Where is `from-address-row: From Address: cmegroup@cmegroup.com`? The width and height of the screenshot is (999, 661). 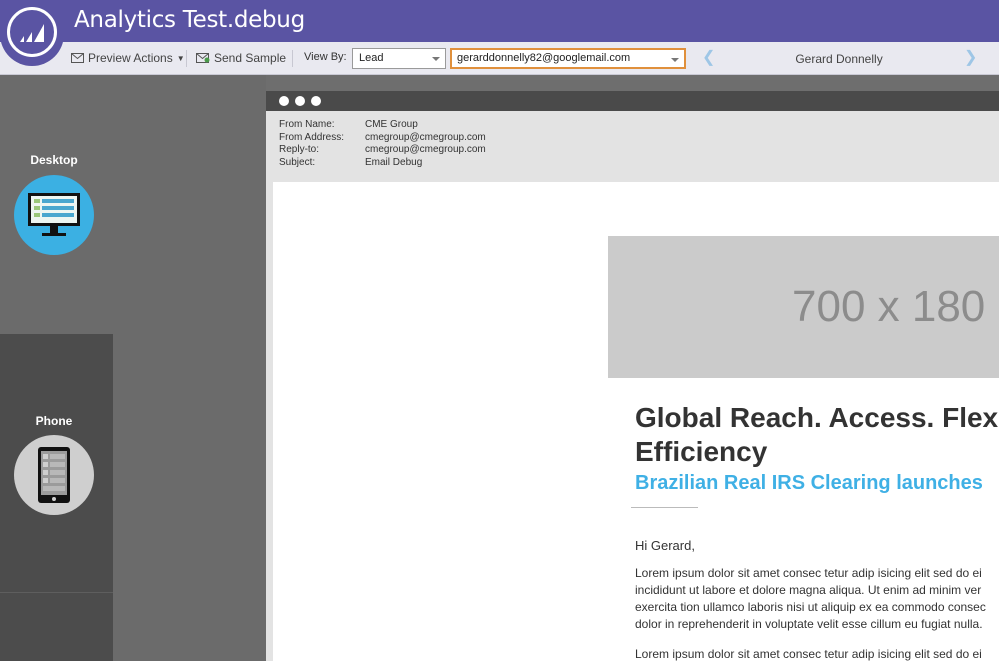
from-address-row: From Address: cmegroup@cmegroup.com is located at coordinates (382, 138).